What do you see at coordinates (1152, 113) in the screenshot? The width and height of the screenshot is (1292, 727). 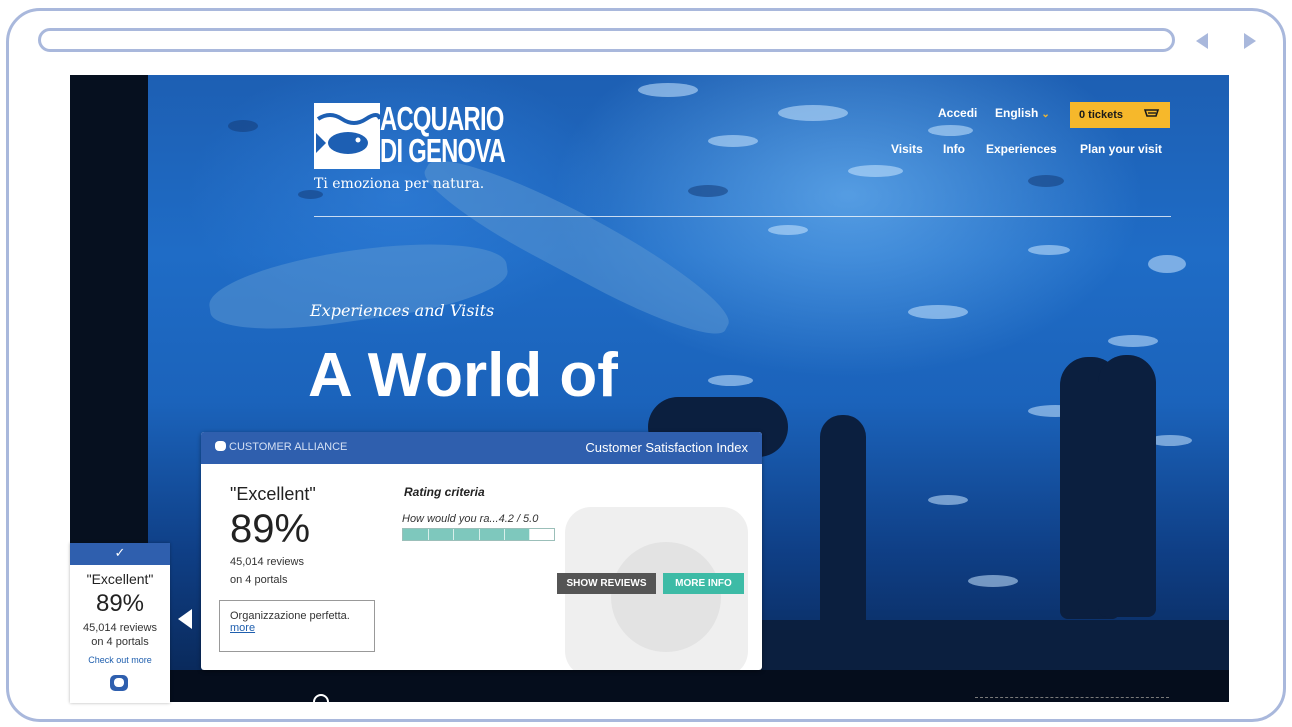 I see `cart-icon` at bounding box center [1152, 113].